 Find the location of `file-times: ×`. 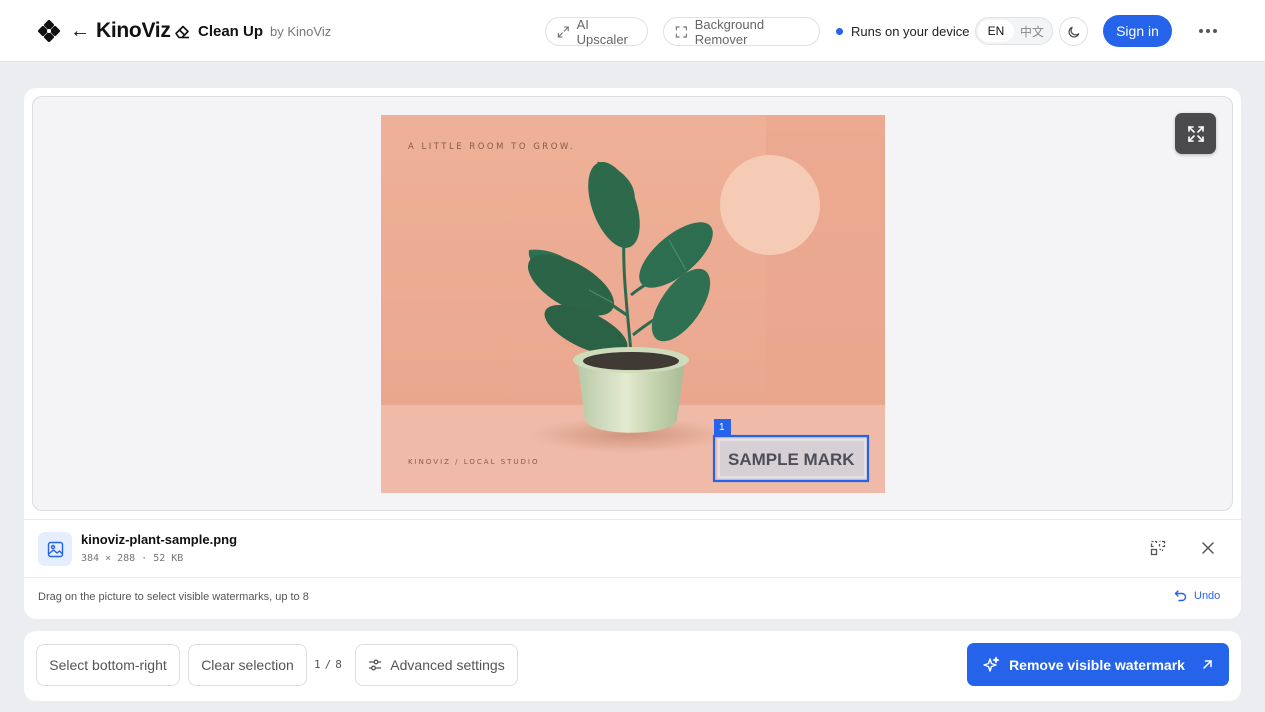

file-times: × is located at coordinates (108, 558).